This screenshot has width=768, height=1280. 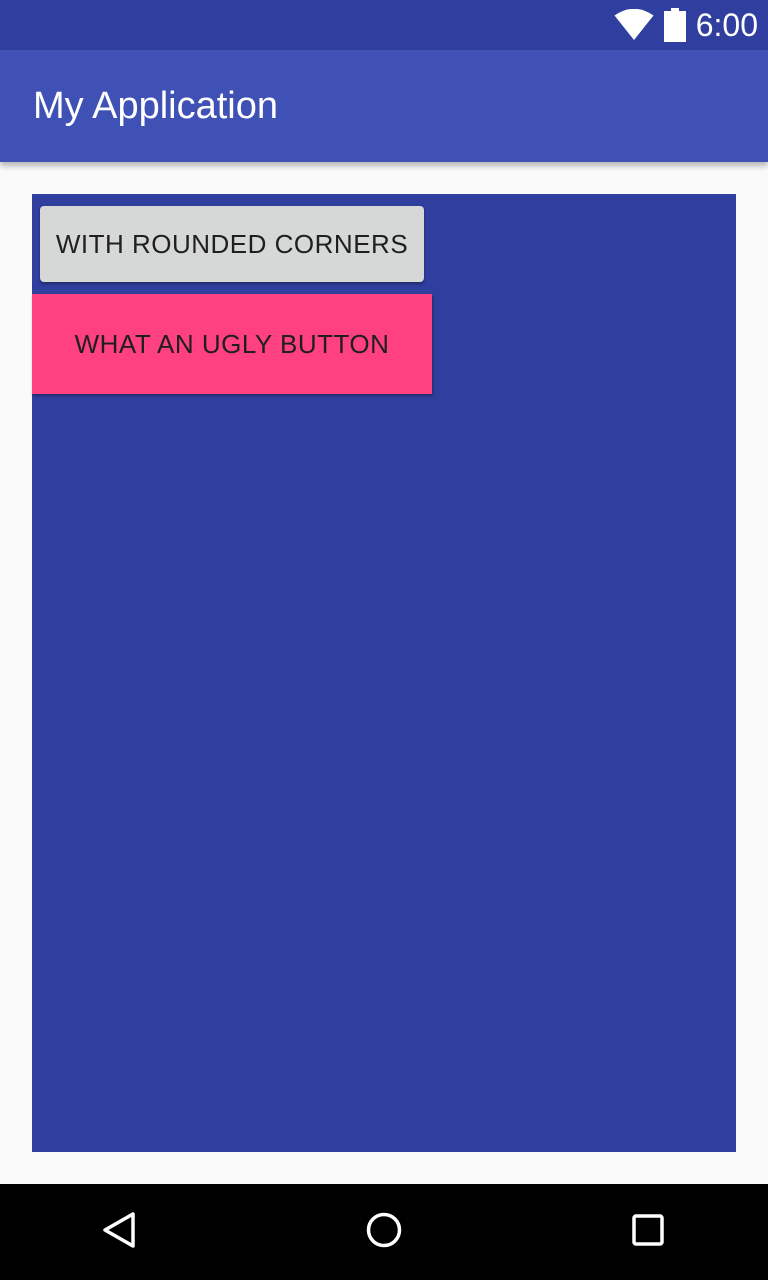 I want to click on status-icons: 6:00, so click(x=686, y=25).